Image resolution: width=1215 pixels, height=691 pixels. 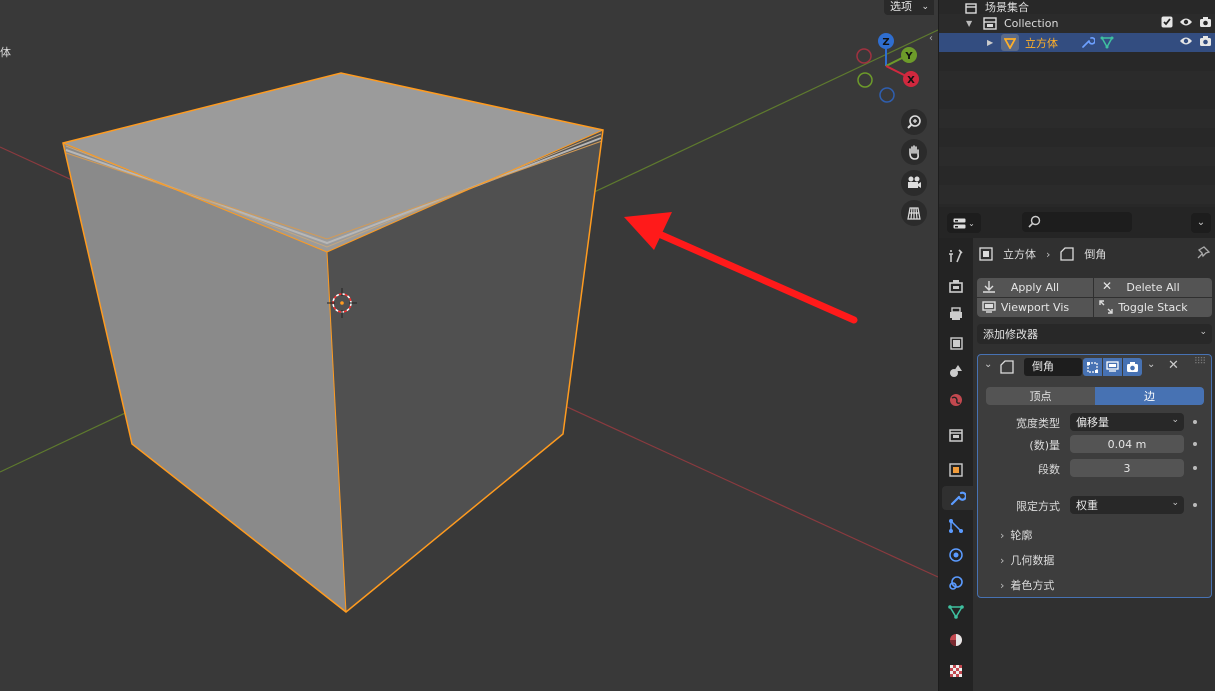 What do you see at coordinates (1021, 535) in the screenshot?
I see `profile-label: 轮廓` at bounding box center [1021, 535].